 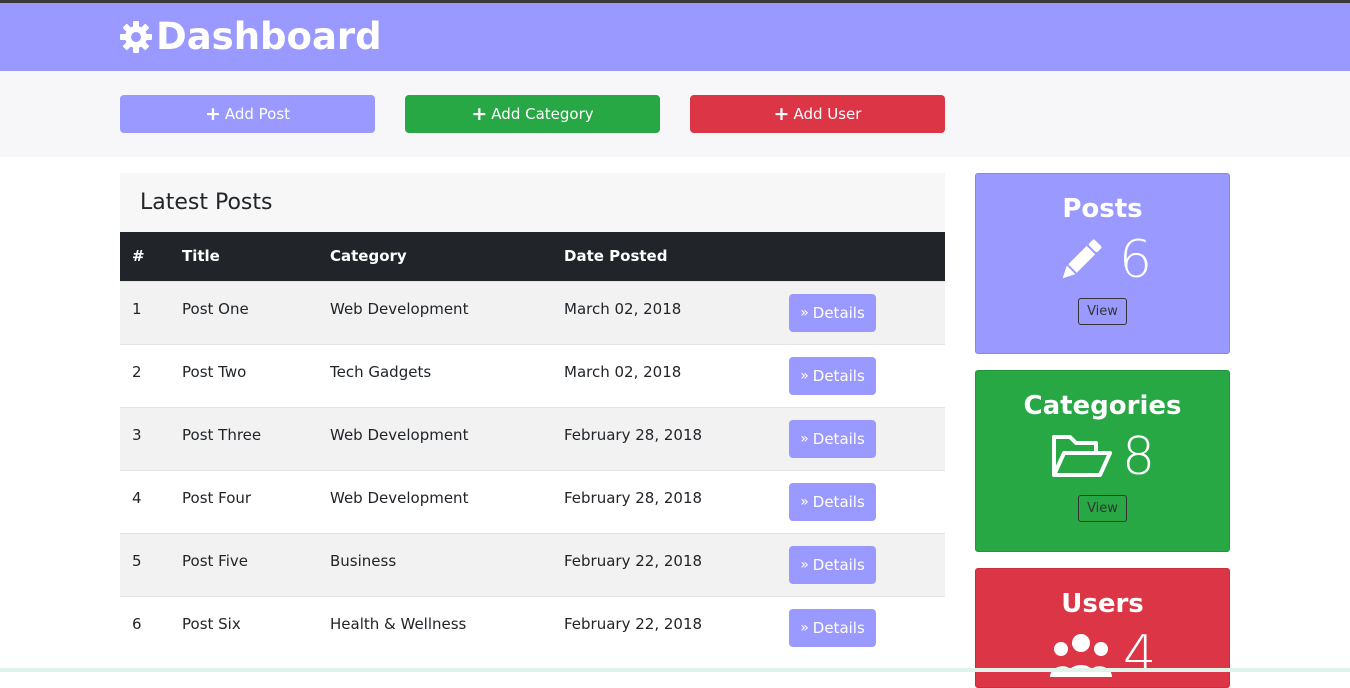 What do you see at coordinates (616, 256) in the screenshot?
I see `column-header-date: Date Posted` at bounding box center [616, 256].